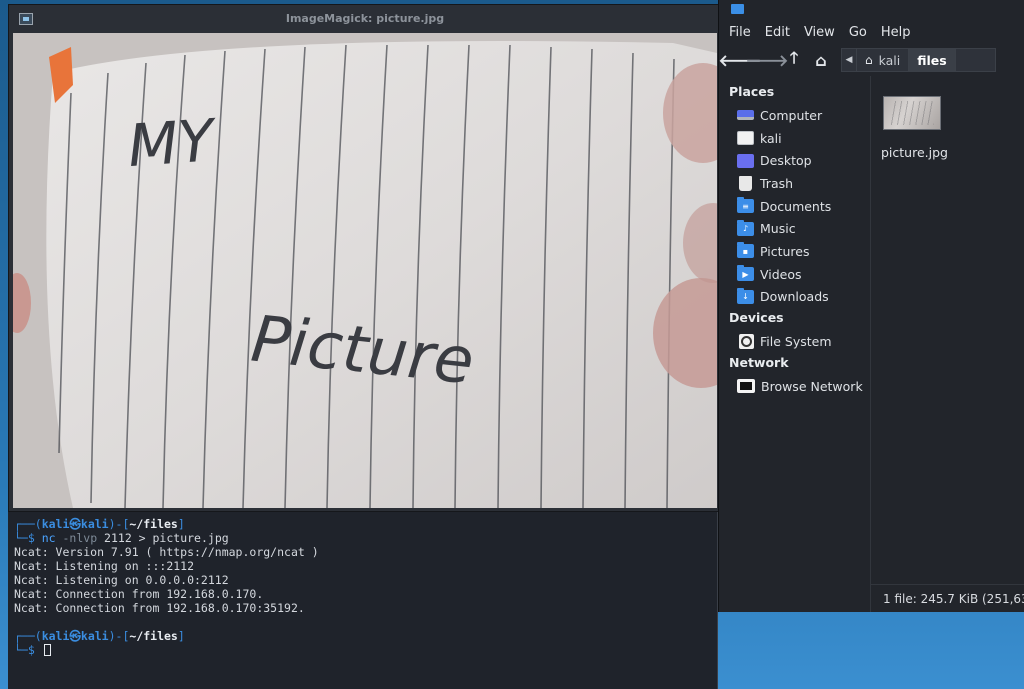  Describe the element at coordinates (80, 538) in the screenshot. I see `command-options: -nlvp` at that location.